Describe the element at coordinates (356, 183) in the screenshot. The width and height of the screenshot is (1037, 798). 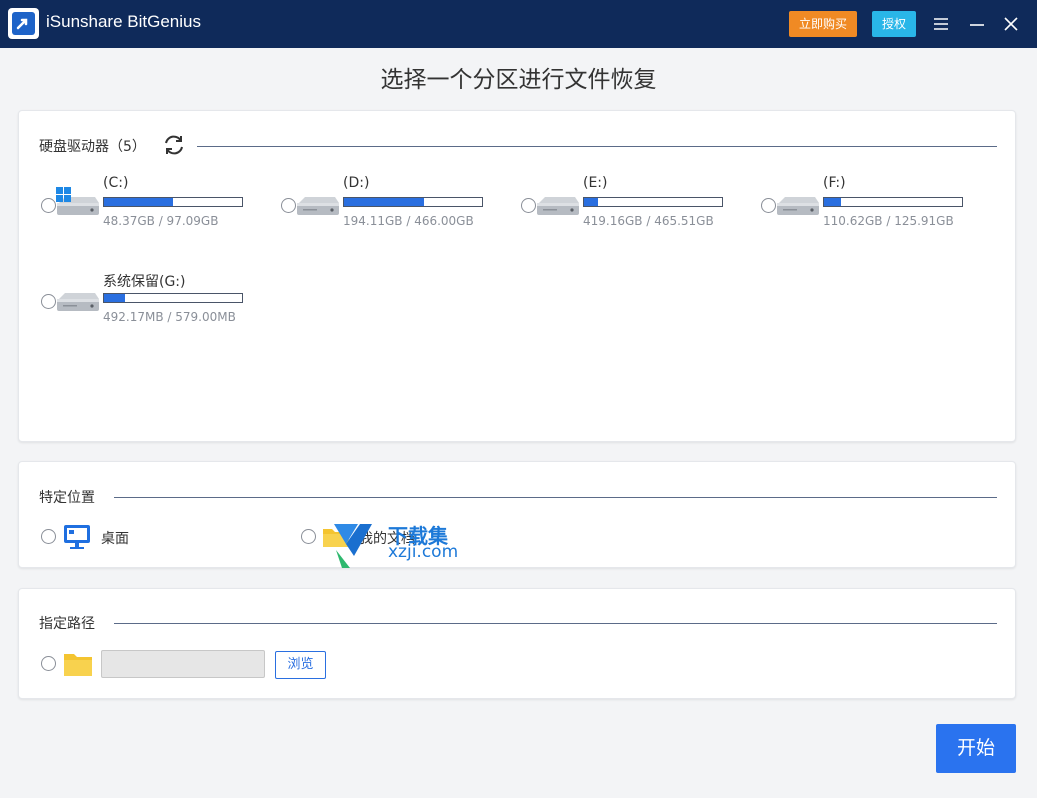
I see `drive-label: (D:)` at that location.